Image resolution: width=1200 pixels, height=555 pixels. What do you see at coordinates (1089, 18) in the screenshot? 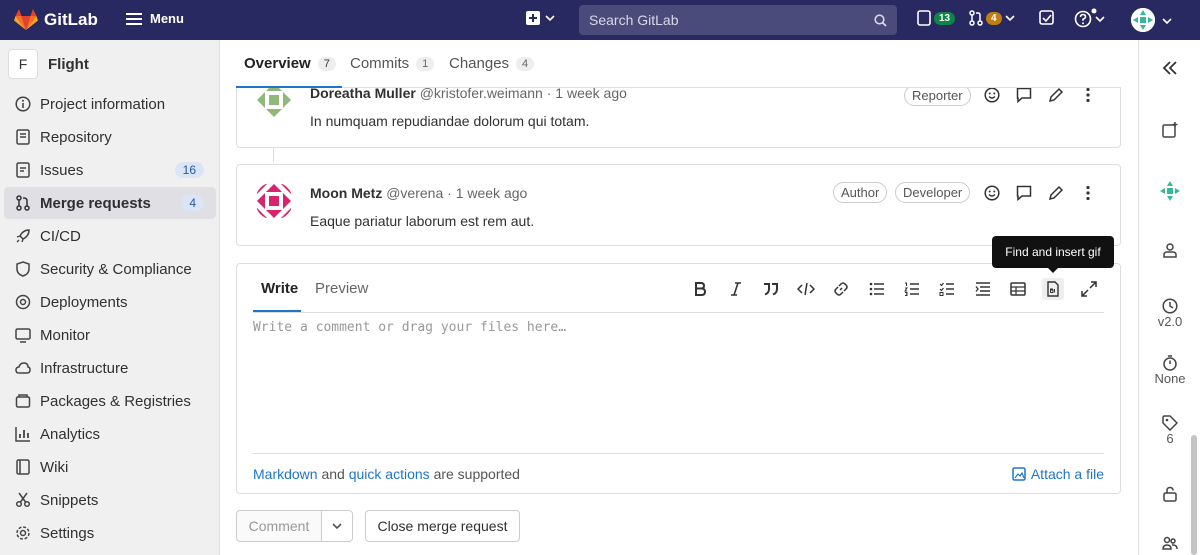
I see `help-dropdown` at bounding box center [1089, 18].